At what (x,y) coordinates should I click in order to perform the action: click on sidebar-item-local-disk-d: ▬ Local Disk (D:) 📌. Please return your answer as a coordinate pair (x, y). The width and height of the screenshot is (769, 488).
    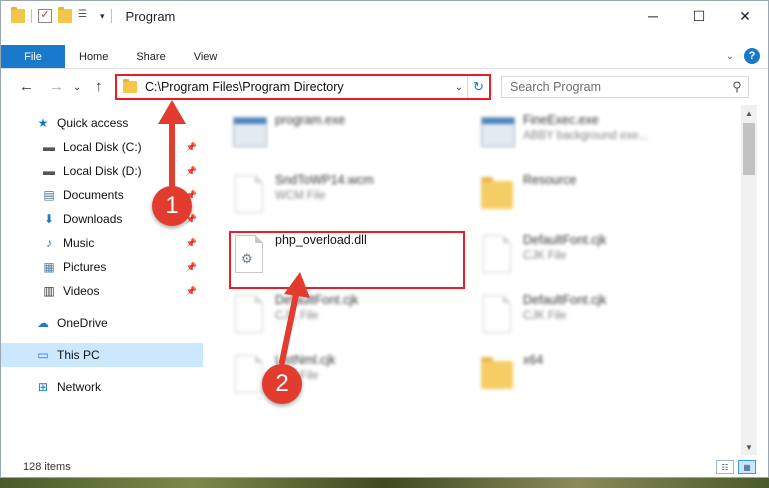
    Looking at the image, I should click on (102, 171).